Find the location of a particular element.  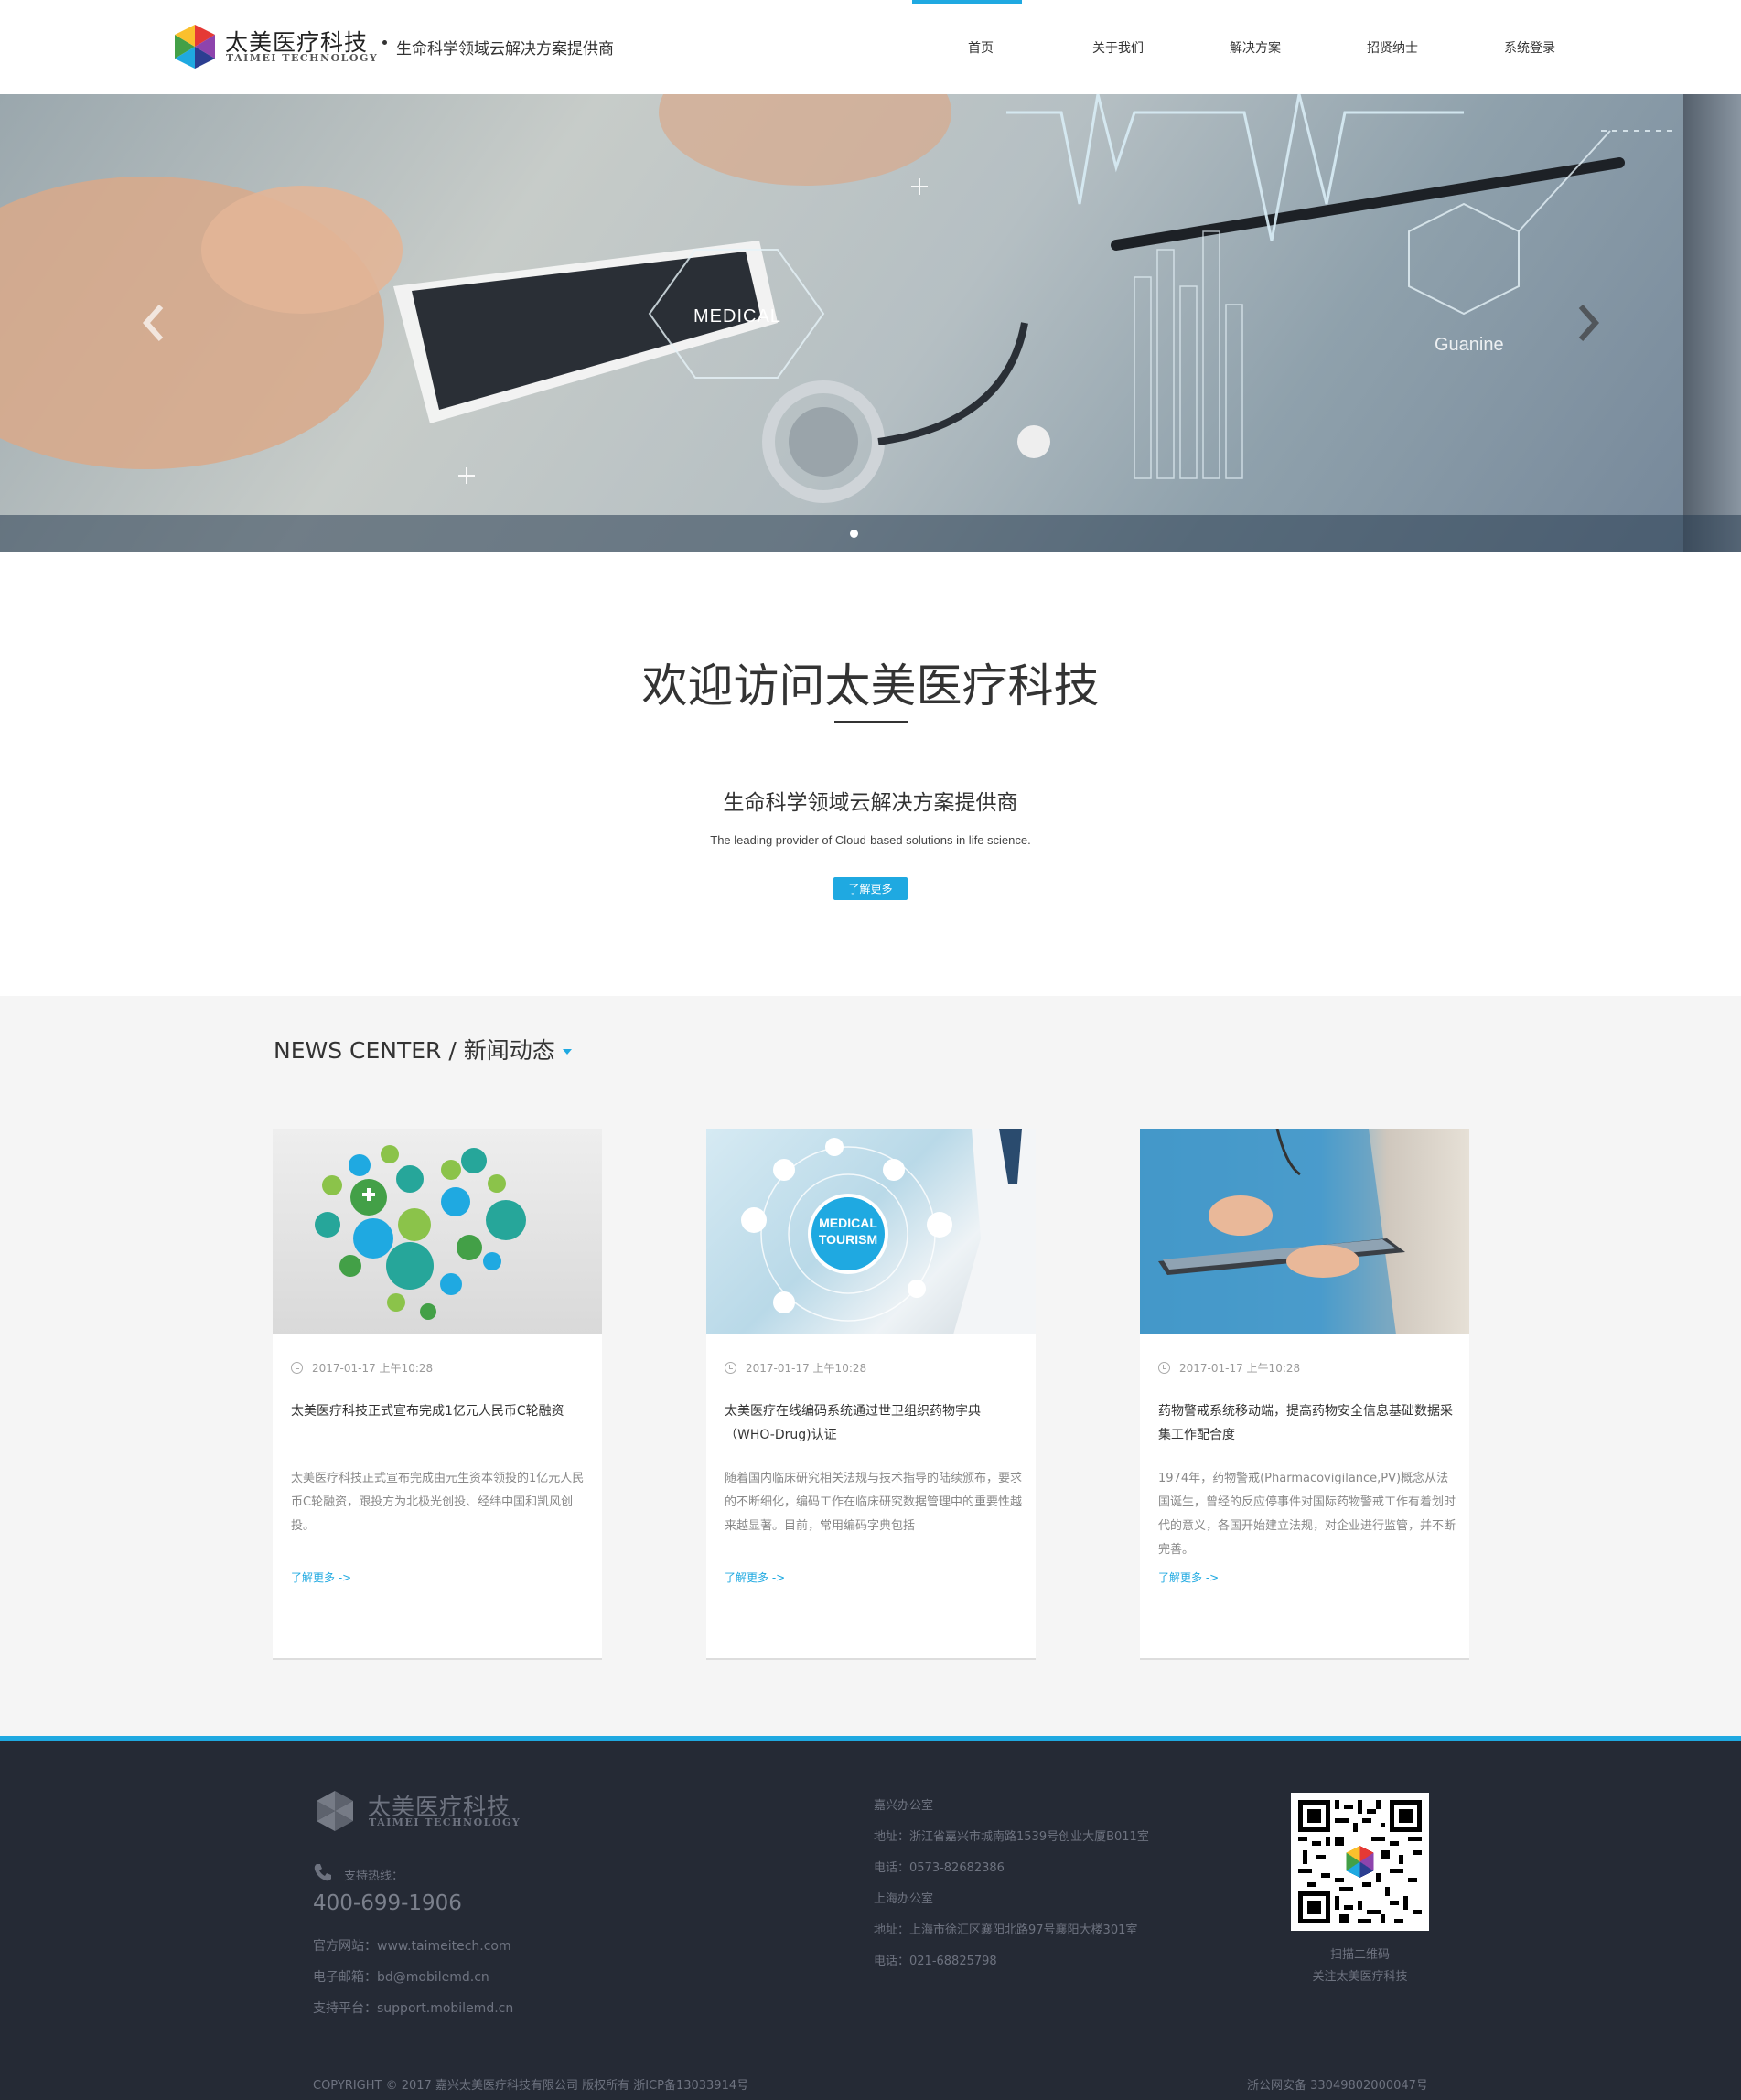

hotline-number: 400-699-1906 is located at coordinates (387, 1903).